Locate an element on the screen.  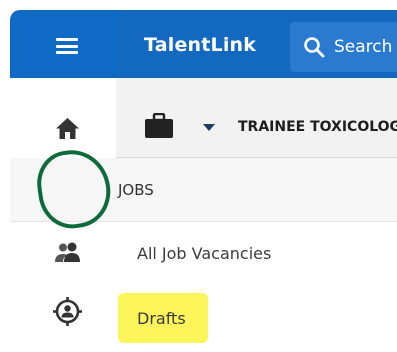
job-title: TRAINEE TOXICOLOGIST is located at coordinates (317, 127).